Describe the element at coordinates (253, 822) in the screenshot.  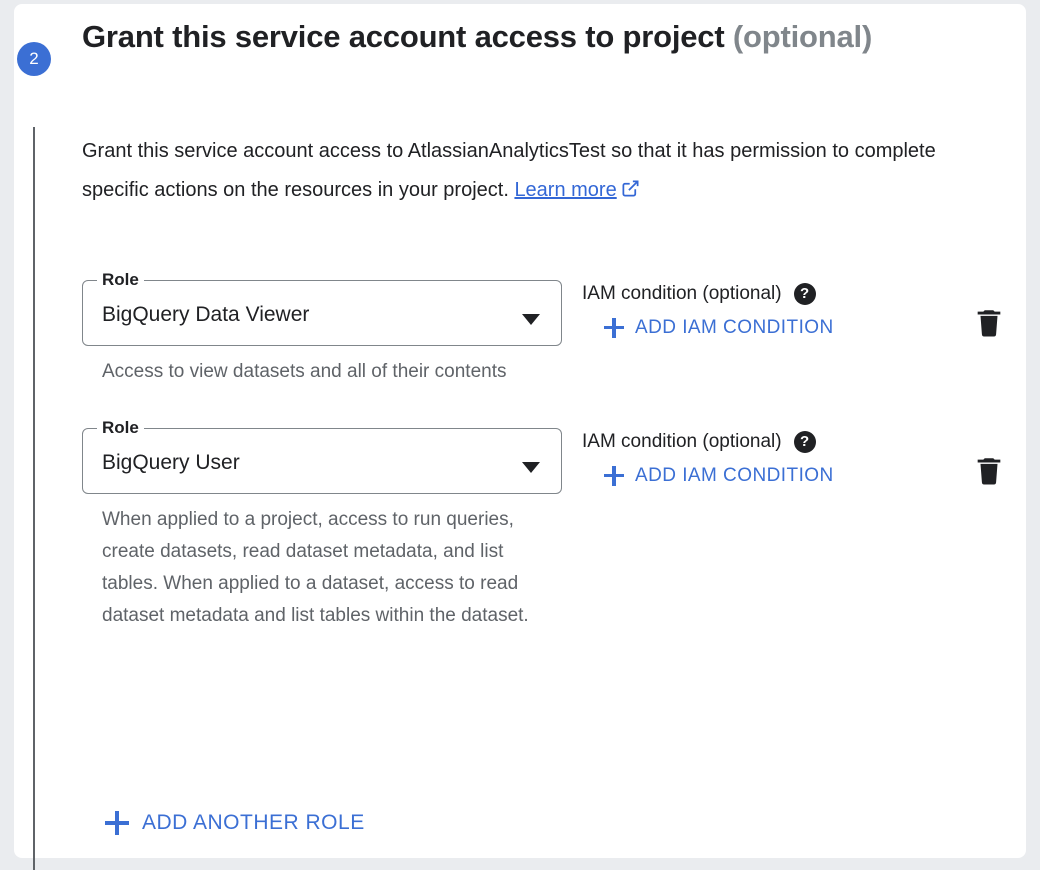
I see `add-another-role-label: ADD ANOTHER ROLE` at that location.